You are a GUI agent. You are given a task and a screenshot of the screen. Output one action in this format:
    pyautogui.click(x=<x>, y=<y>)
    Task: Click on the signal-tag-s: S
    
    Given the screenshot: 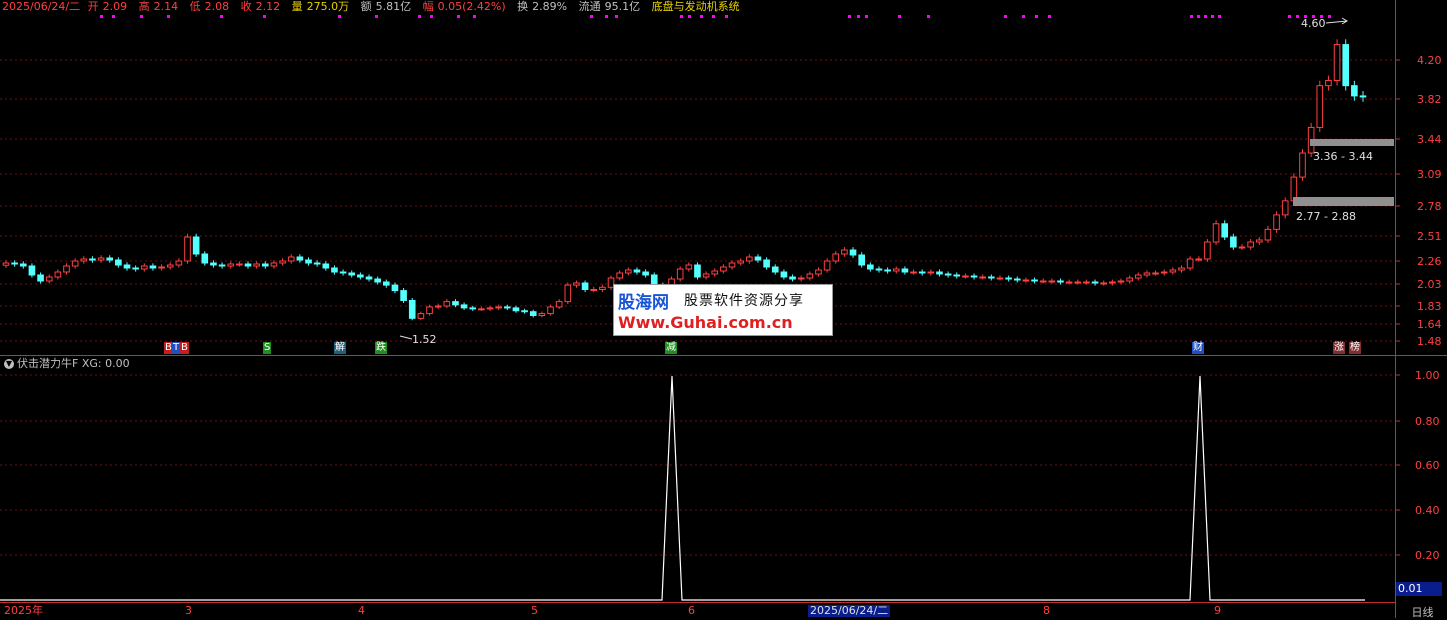 What is the action you would take?
    pyautogui.click(x=267, y=348)
    